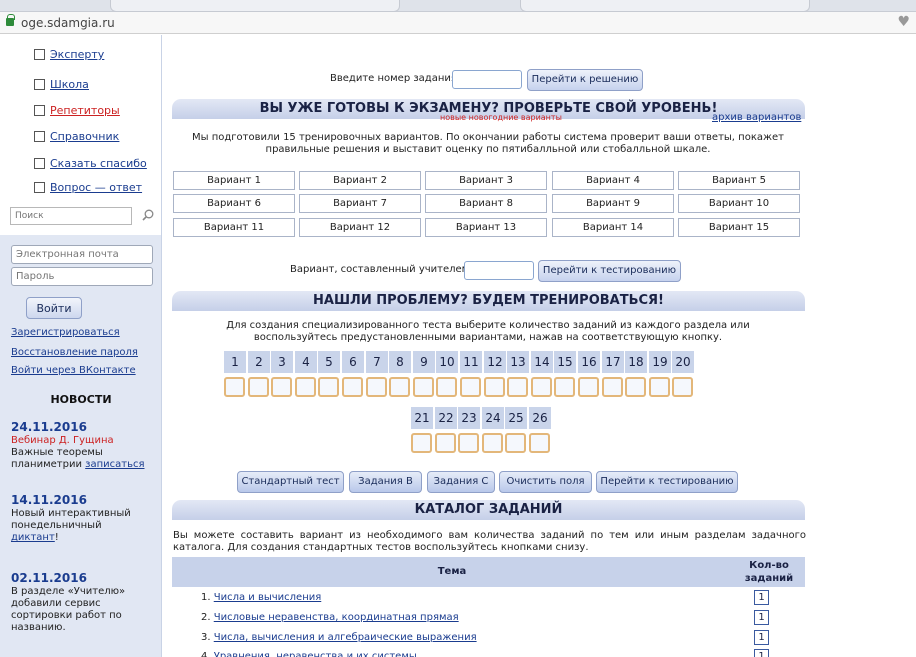  What do you see at coordinates (458, 23) in the screenshot?
I see `address-bar: oge.sdamgia.ru ♥` at bounding box center [458, 23].